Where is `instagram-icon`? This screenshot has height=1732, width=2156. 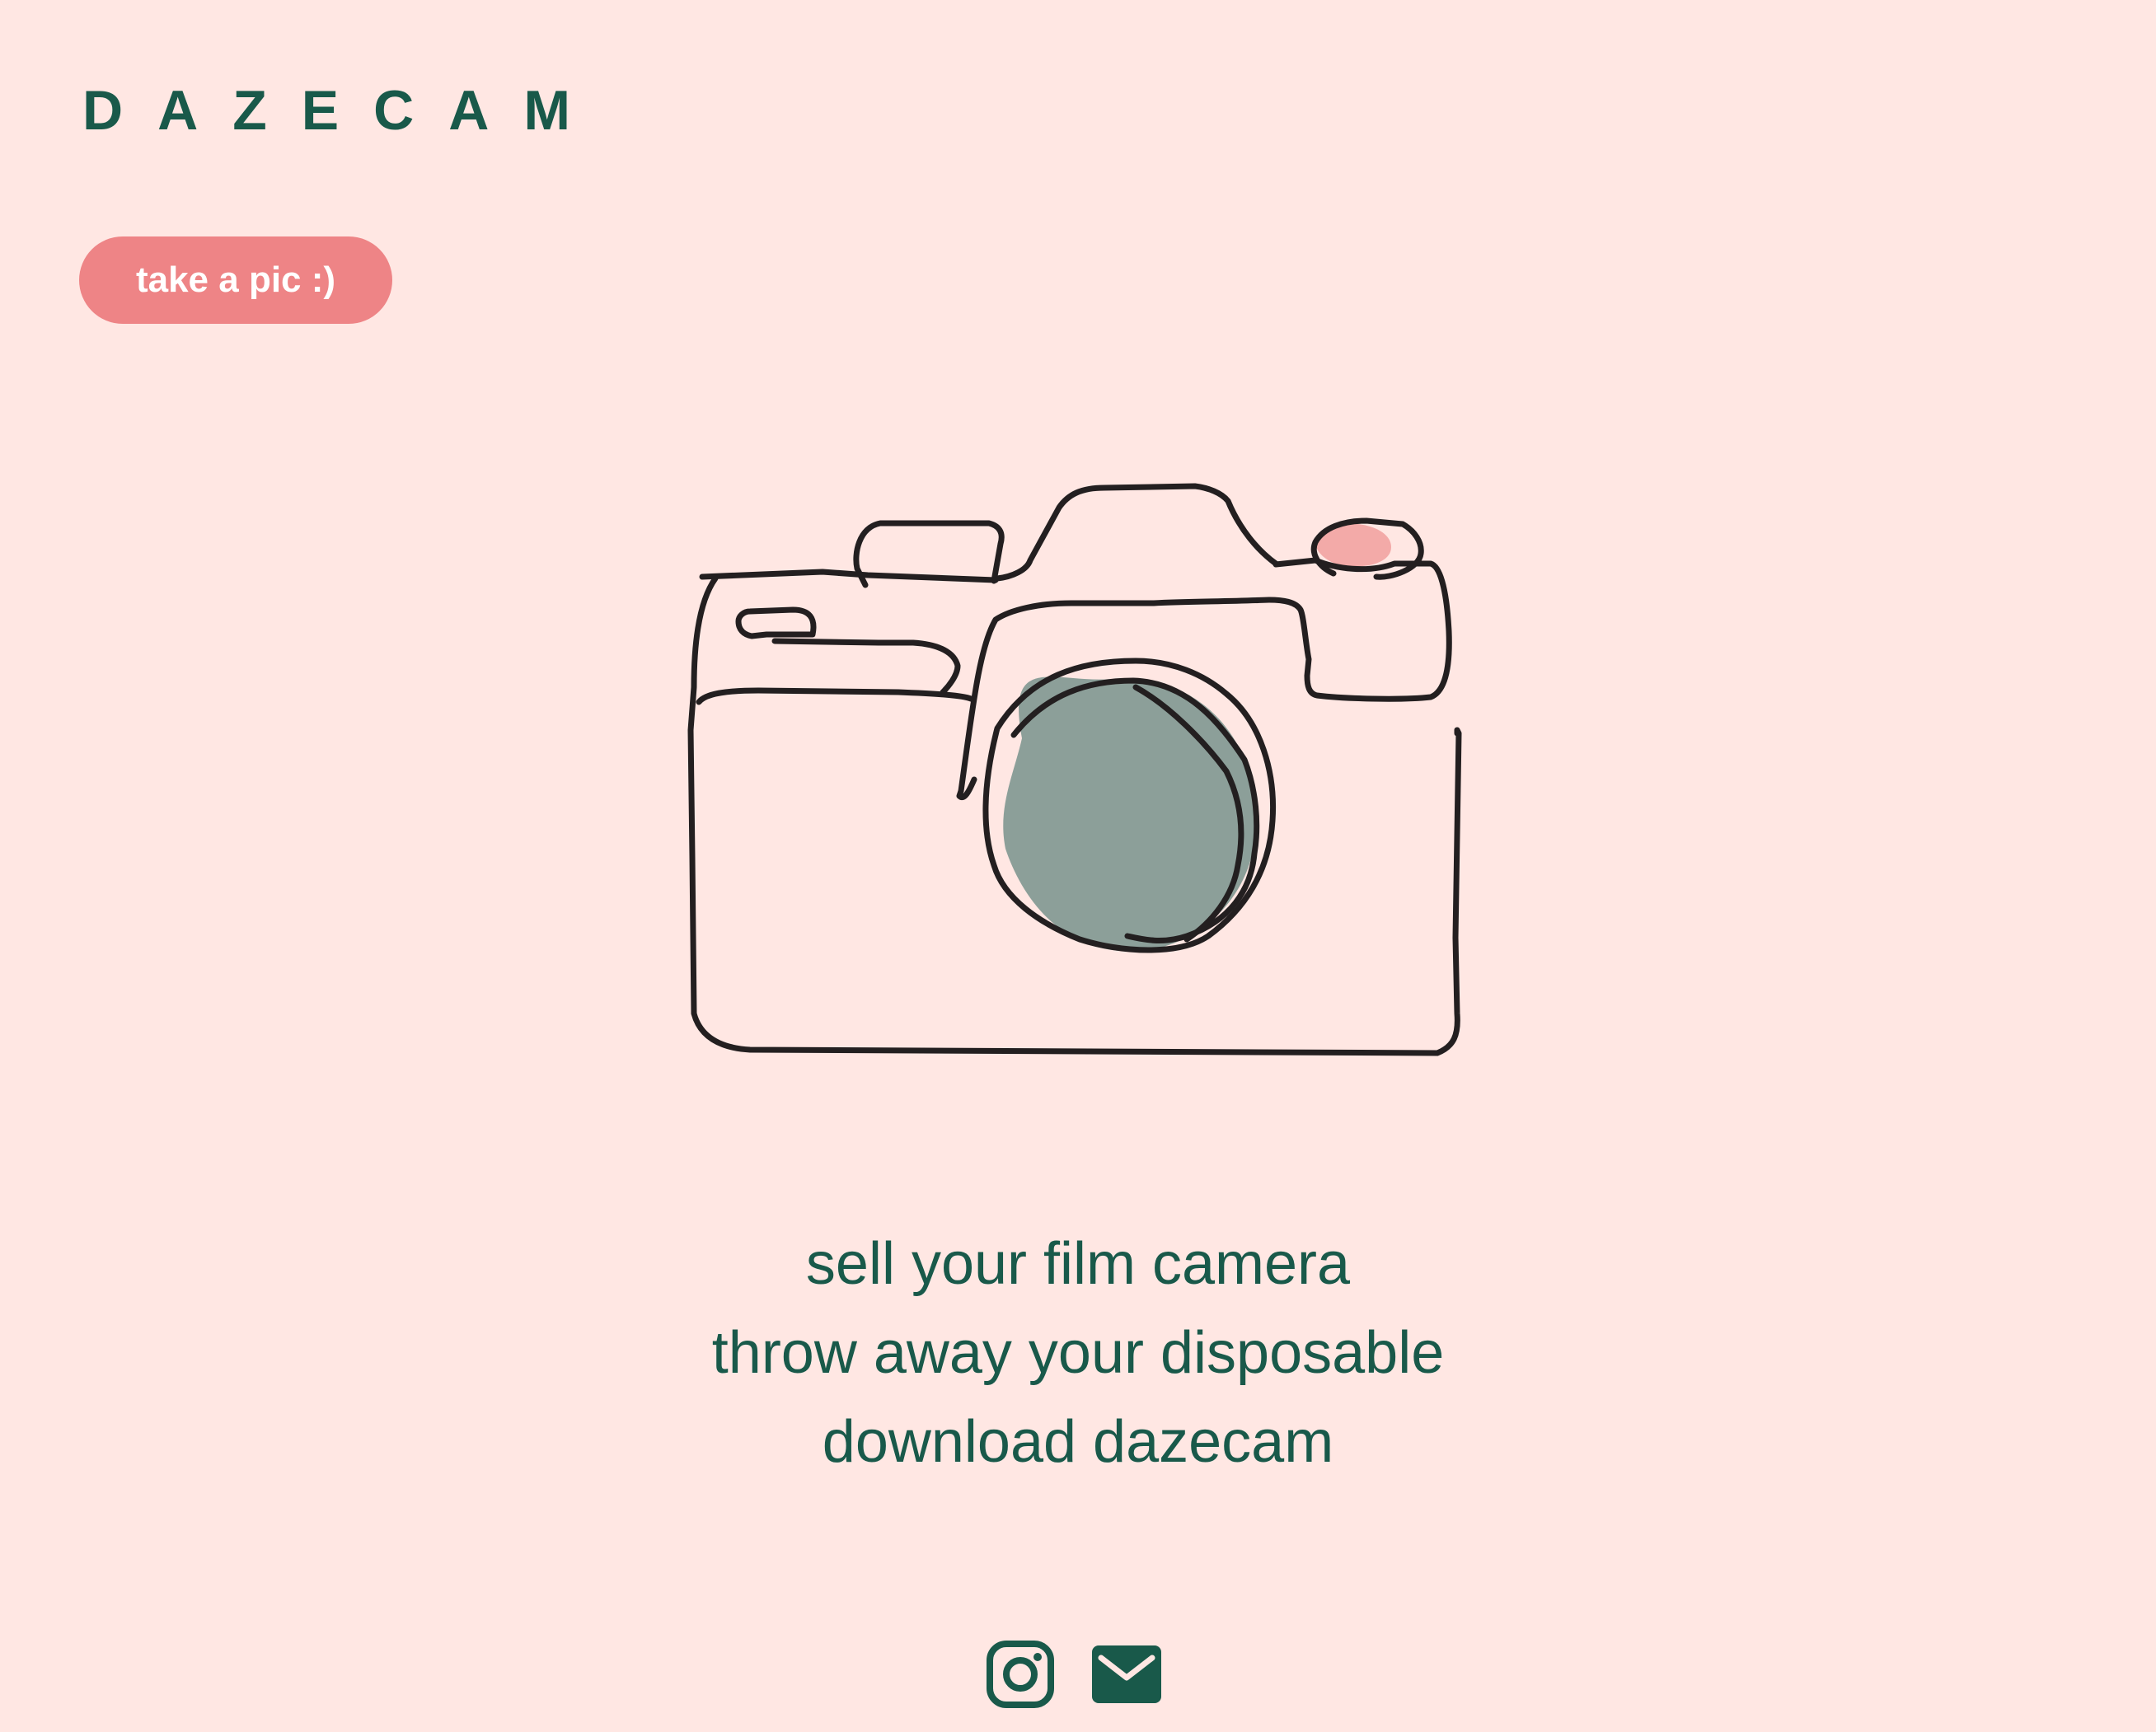 instagram-icon is located at coordinates (1020, 1676).